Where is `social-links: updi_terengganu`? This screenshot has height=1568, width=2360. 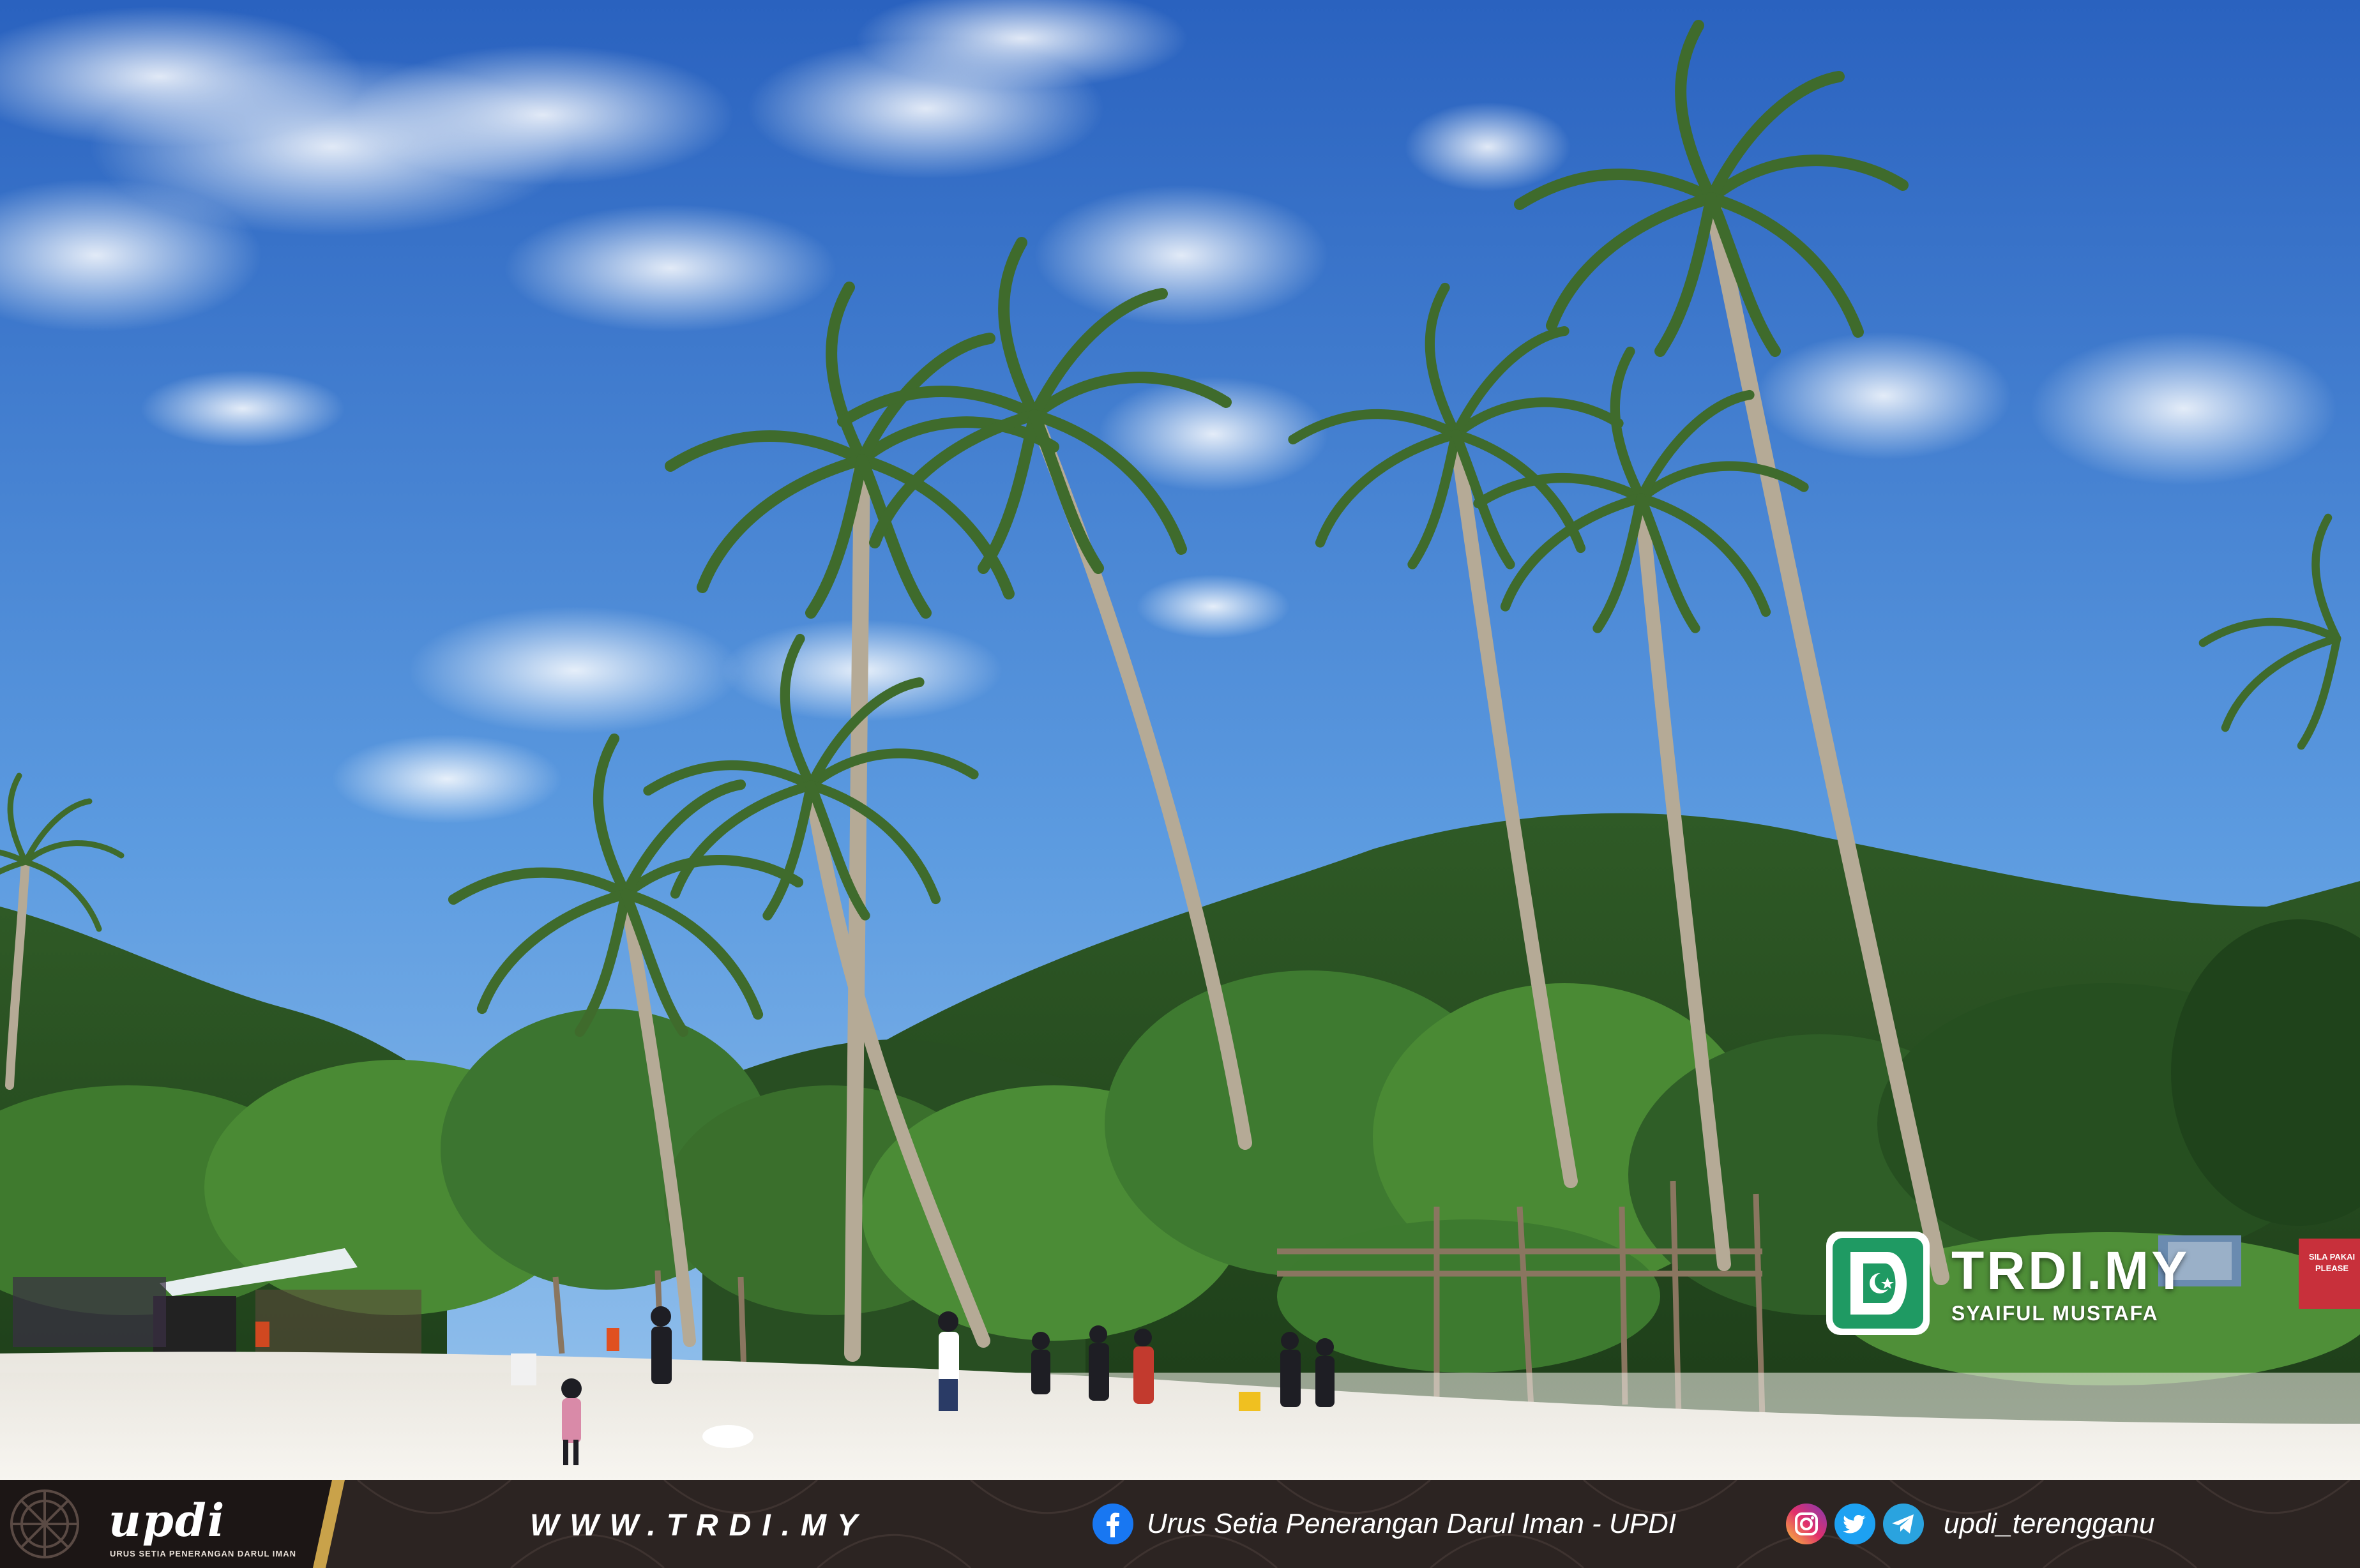
social-links: updi_terengganu is located at coordinates (1969, 1524).